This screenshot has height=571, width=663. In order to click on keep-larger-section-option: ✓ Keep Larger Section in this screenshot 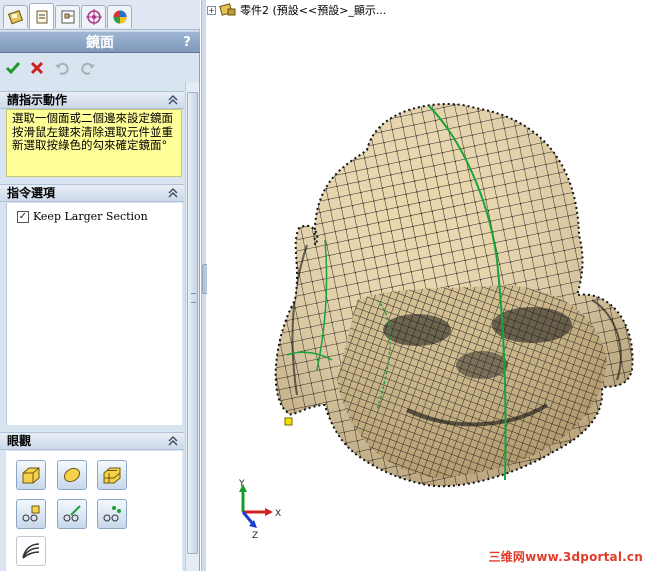, I will do `click(82, 216)`.